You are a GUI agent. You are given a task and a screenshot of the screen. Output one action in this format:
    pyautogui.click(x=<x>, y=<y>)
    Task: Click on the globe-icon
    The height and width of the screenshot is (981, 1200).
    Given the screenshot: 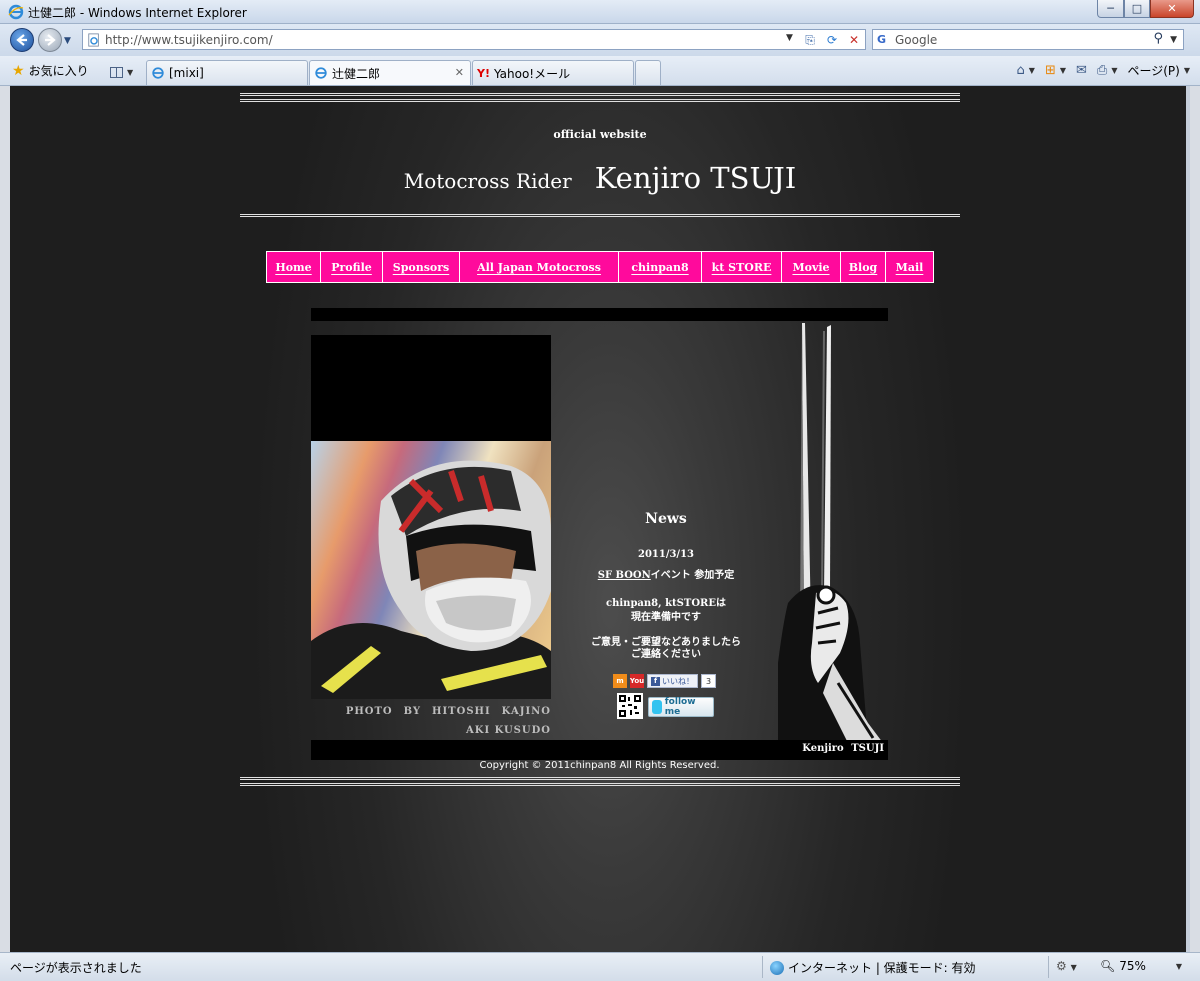 What is the action you would take?
    pyautogui.click(x=777, y=967)
    